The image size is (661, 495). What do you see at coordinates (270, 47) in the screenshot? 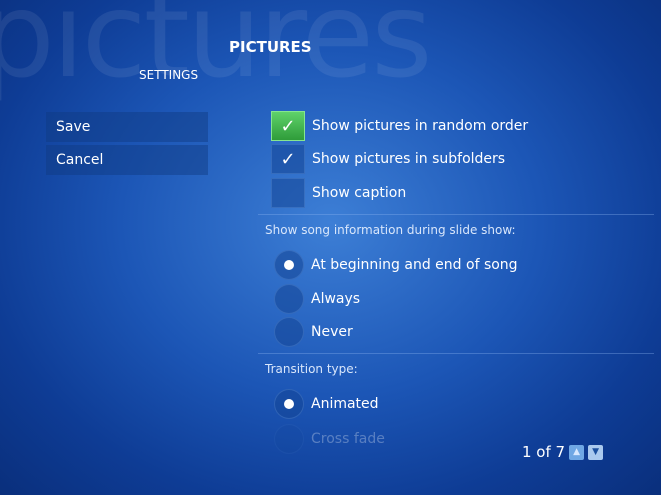
I see `page-title: PICTURES` at bounding box center [270, 47].